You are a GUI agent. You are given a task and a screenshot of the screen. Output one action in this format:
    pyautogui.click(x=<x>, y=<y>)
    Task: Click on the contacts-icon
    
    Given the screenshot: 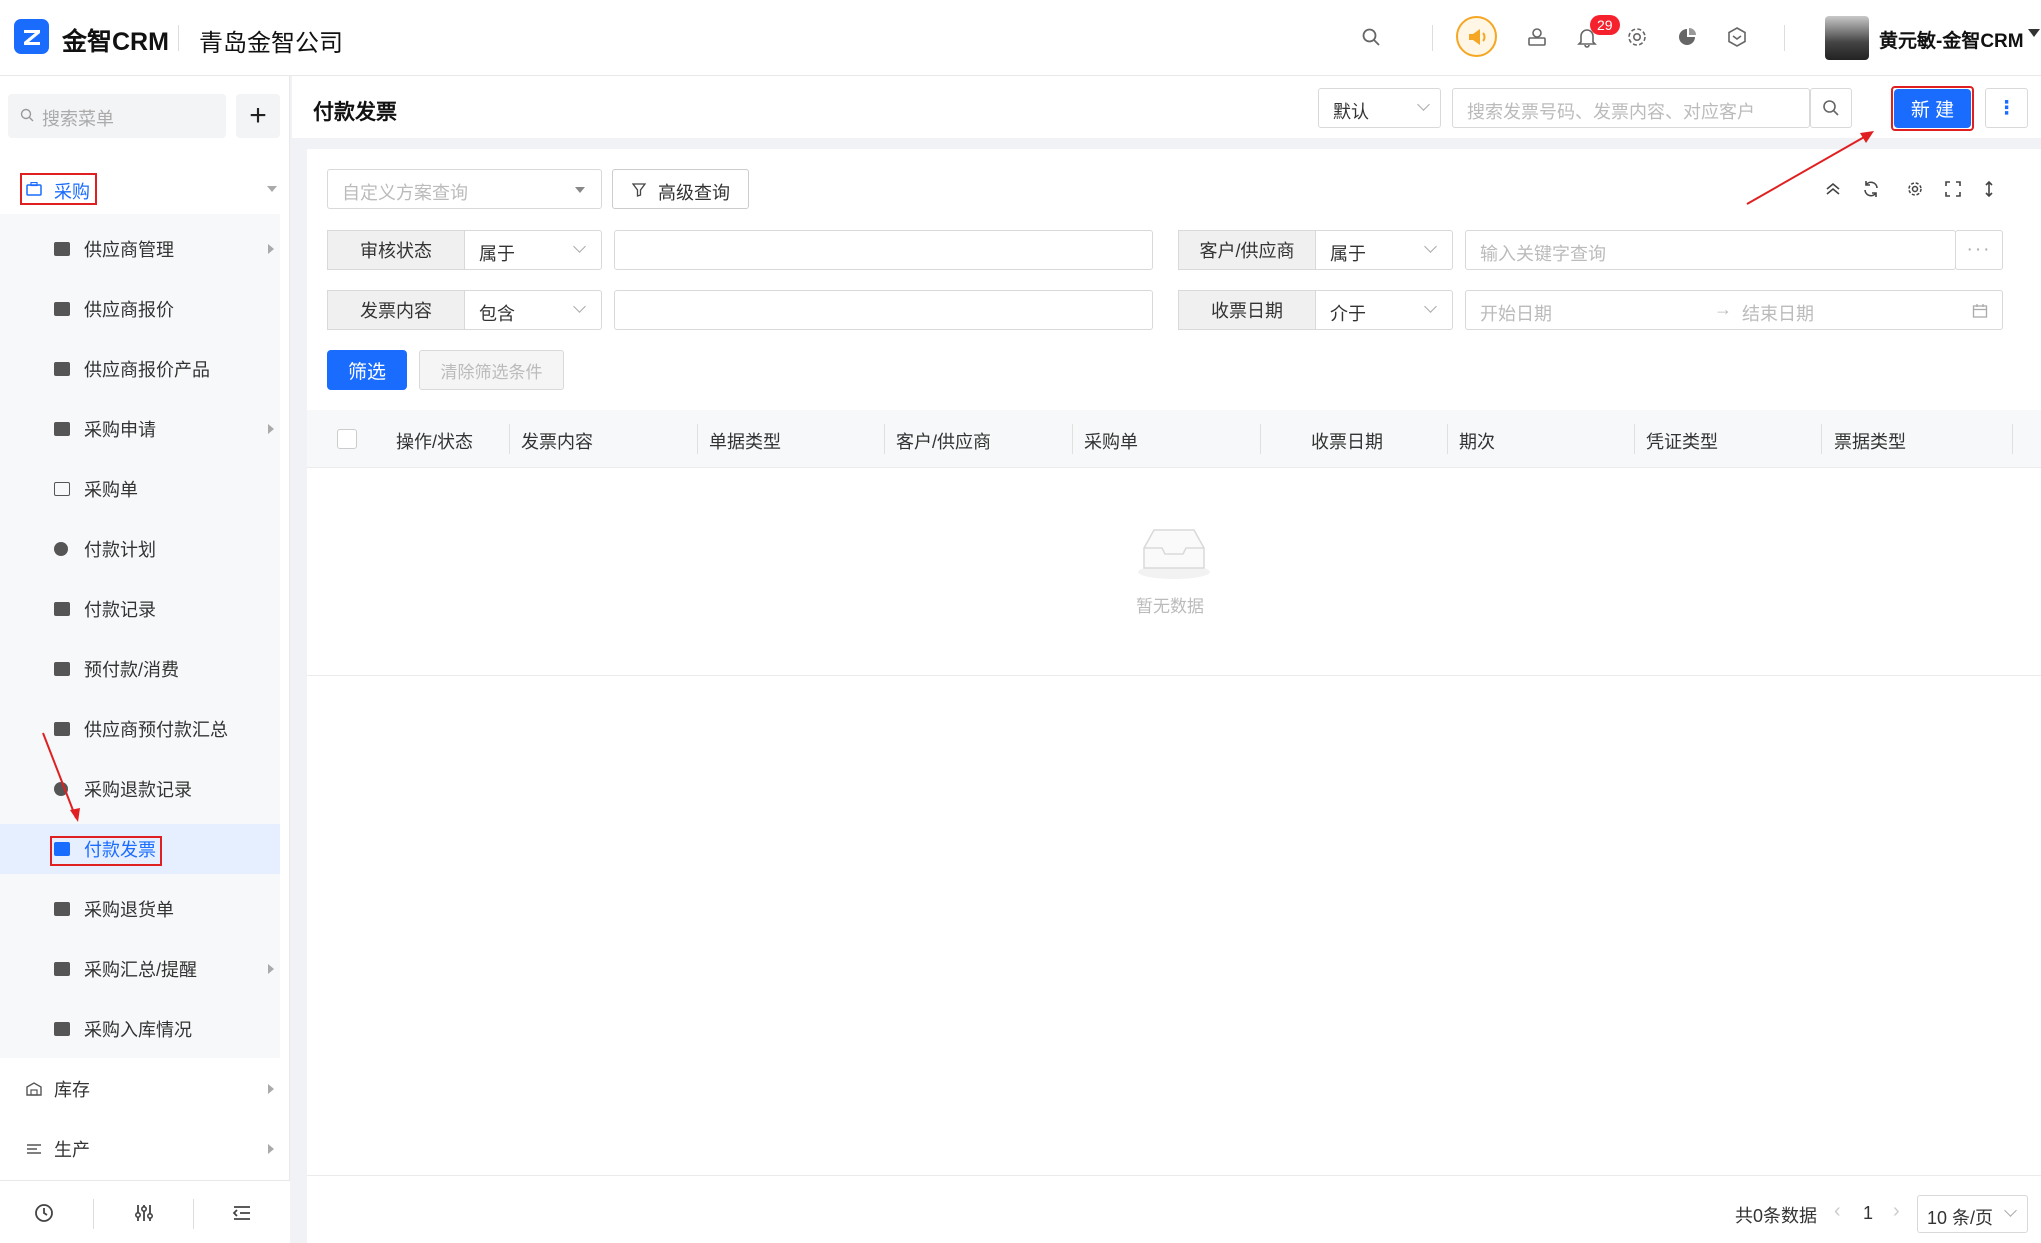 What is the action you would take?
    pyautogui.click(x=1537, y=37)
    